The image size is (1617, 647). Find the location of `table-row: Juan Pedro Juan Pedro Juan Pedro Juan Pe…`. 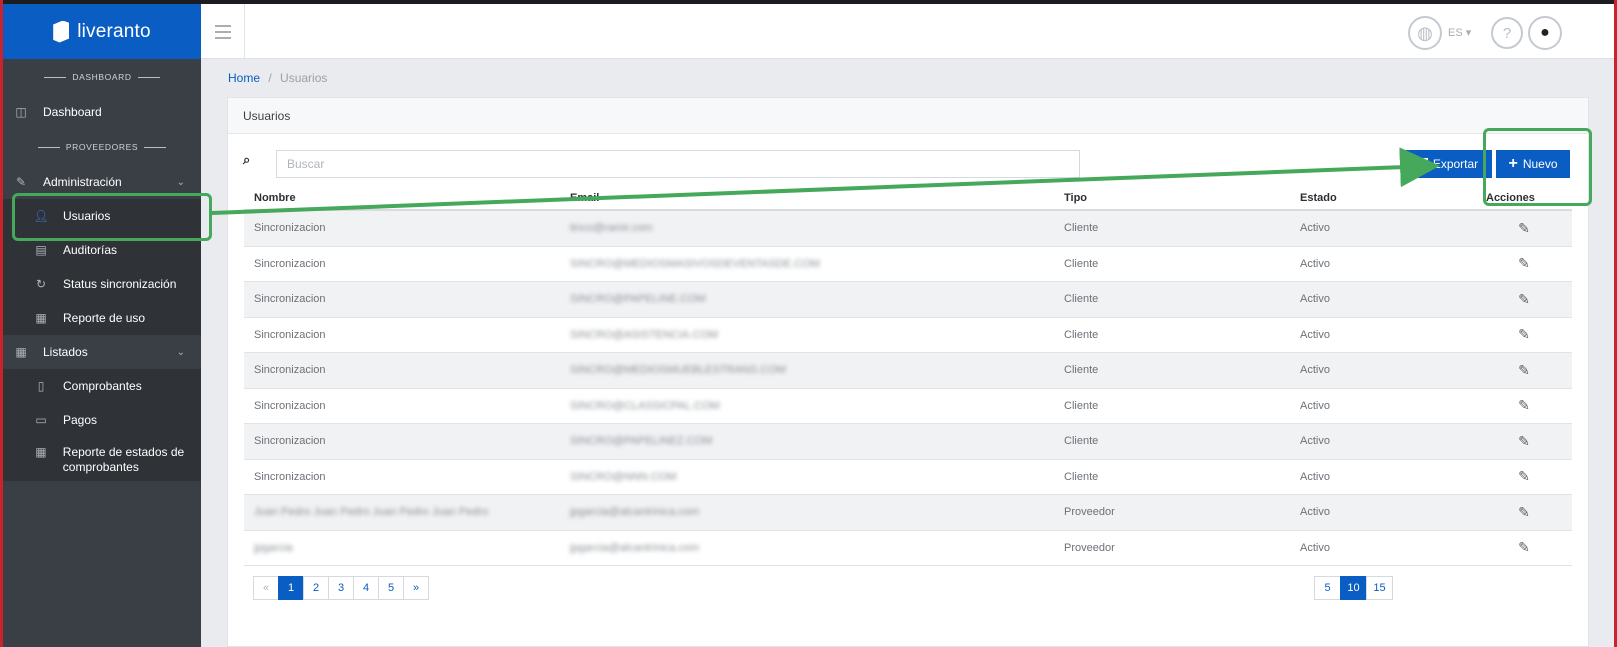

table-row: Juan Pedro Juan Pedro Juan Pedro Juan Pe… is located at coordinates (908, 513).